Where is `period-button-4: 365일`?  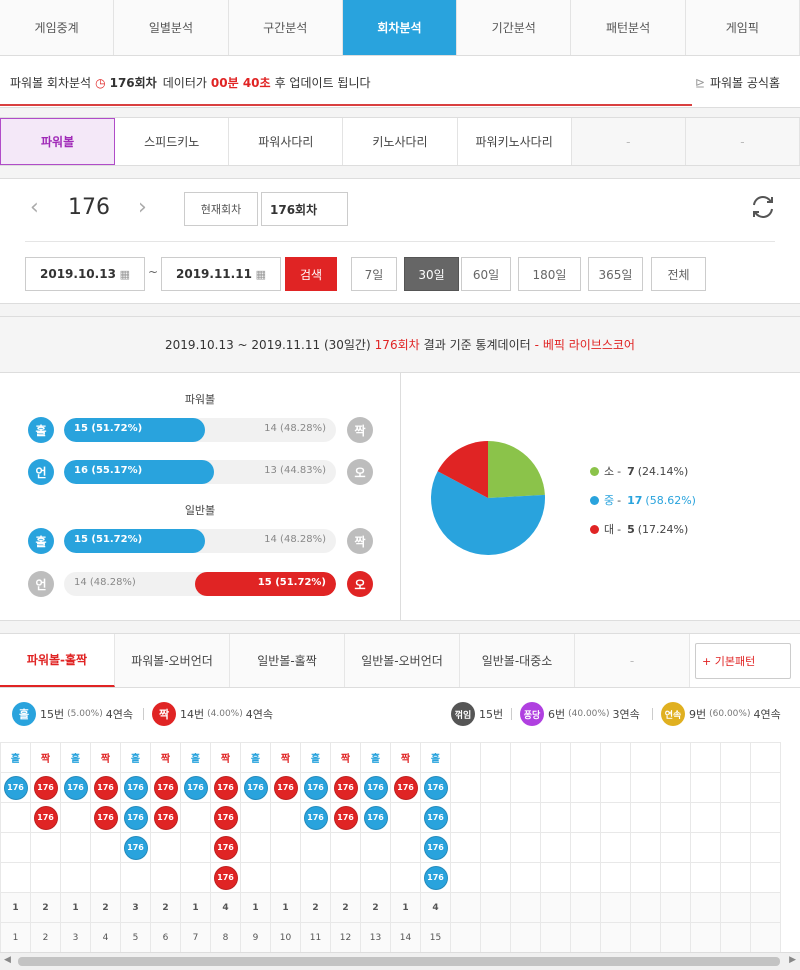
period-button-4: 365일 is located at coordinates (615, 274).